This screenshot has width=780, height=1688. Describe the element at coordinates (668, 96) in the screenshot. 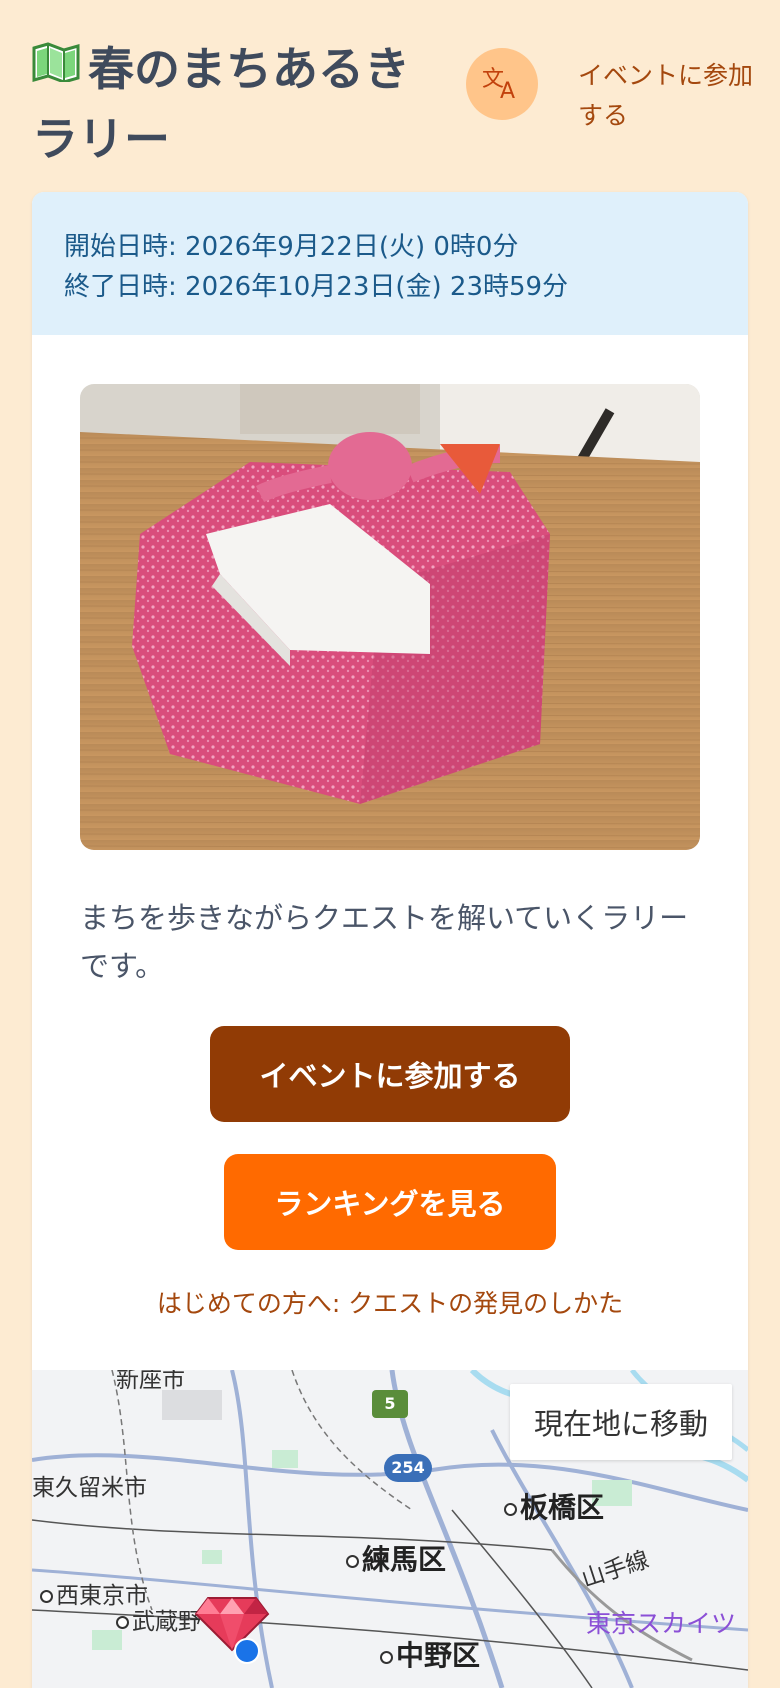

I see `header-join-link: イベントに参加する` at that location.